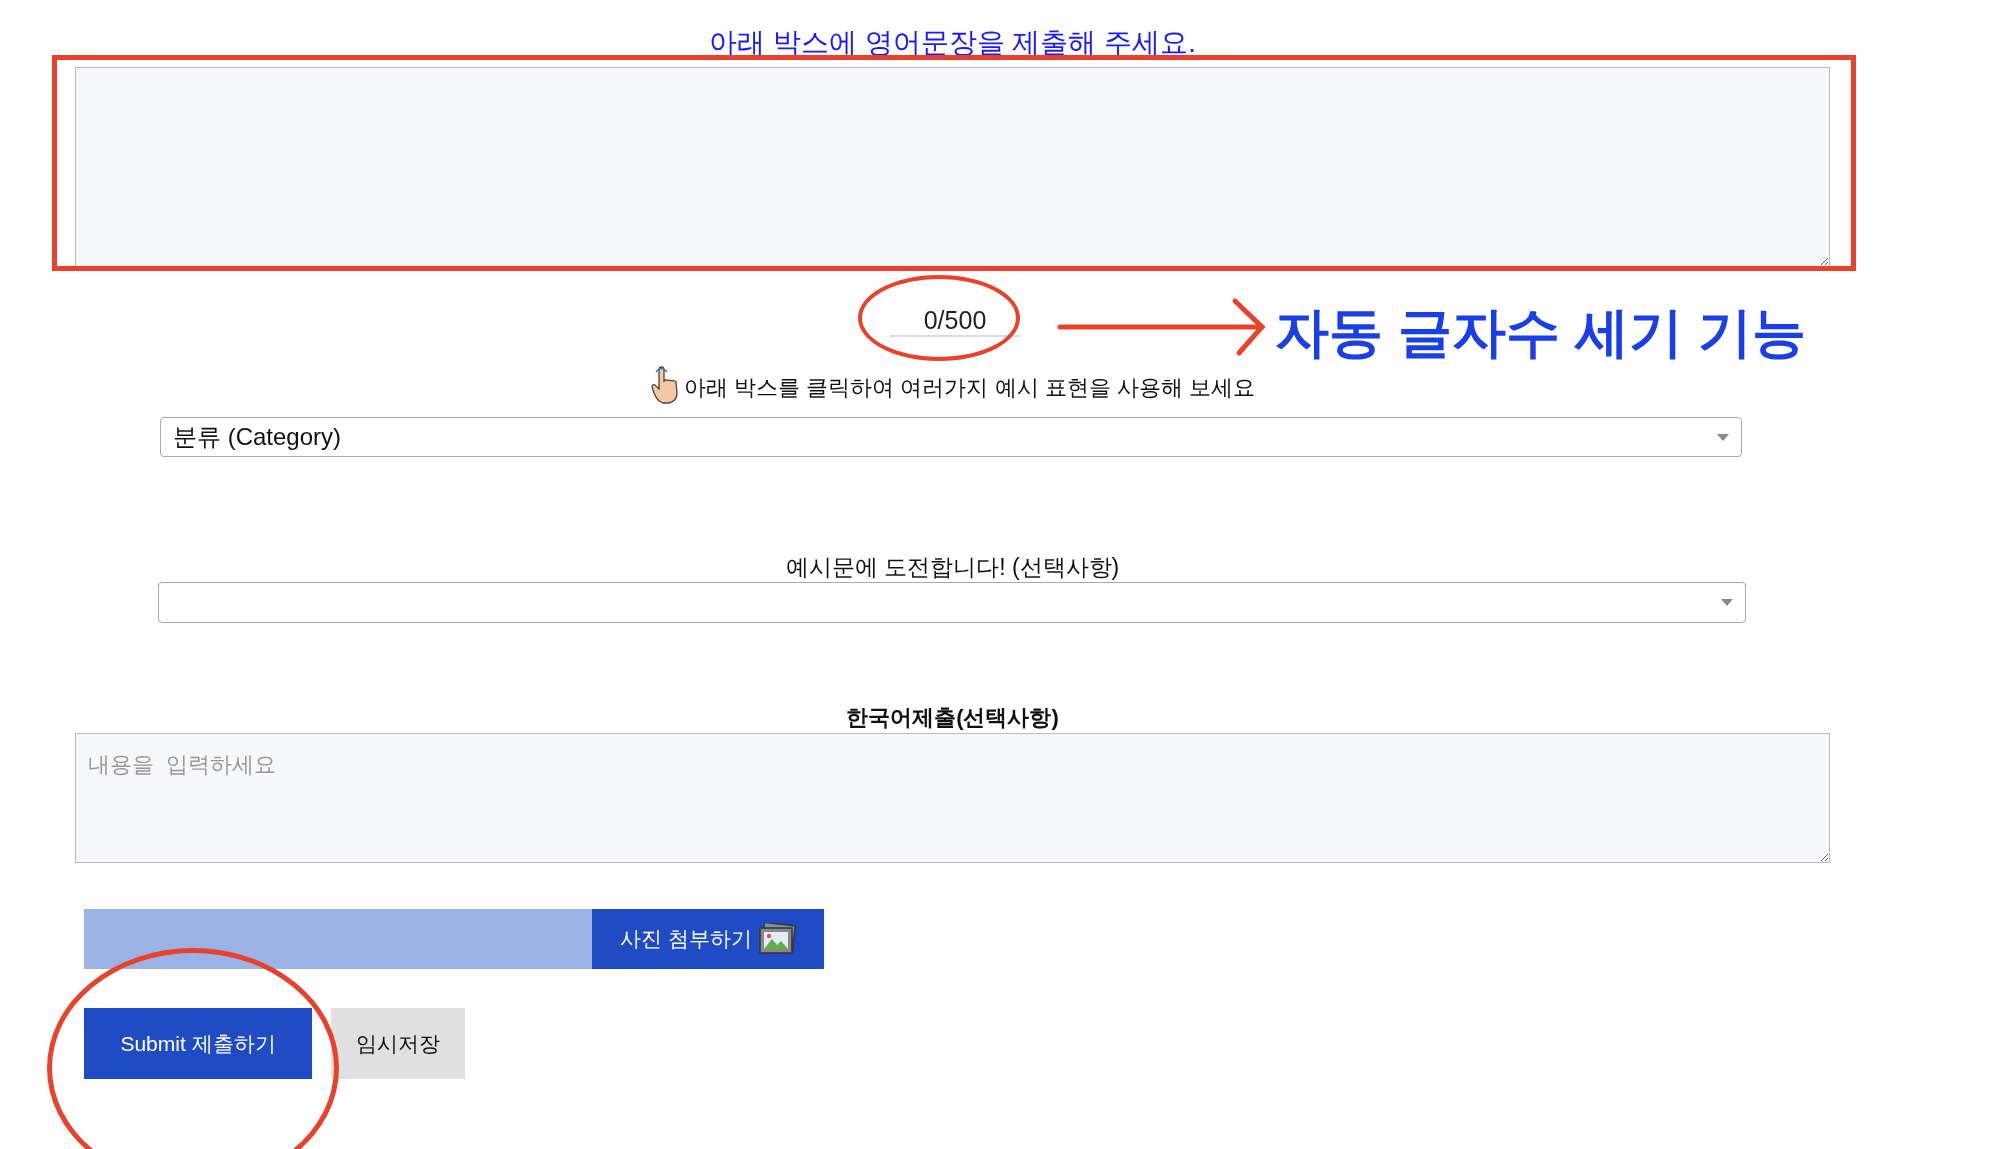  I want to click on category-select: 분류 (Category), so click(951, 437).